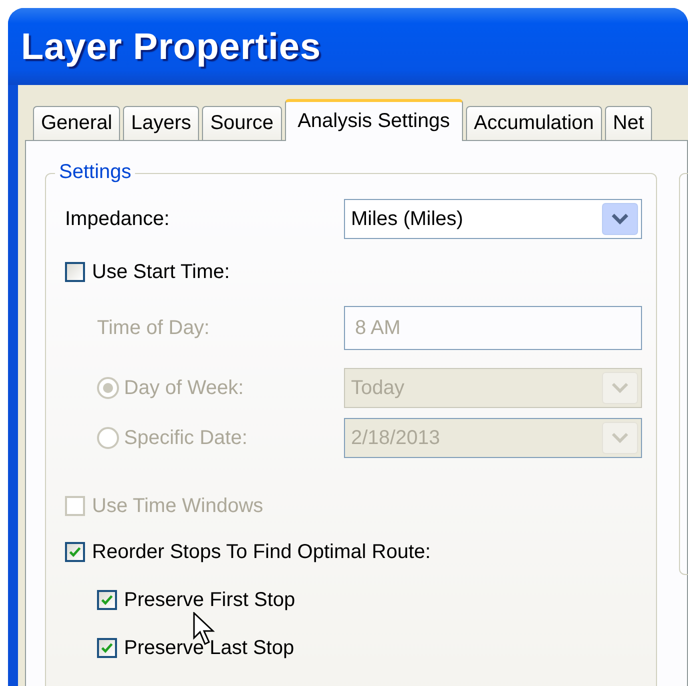  I want to click on tab: Accumulation, so click(534, 123).